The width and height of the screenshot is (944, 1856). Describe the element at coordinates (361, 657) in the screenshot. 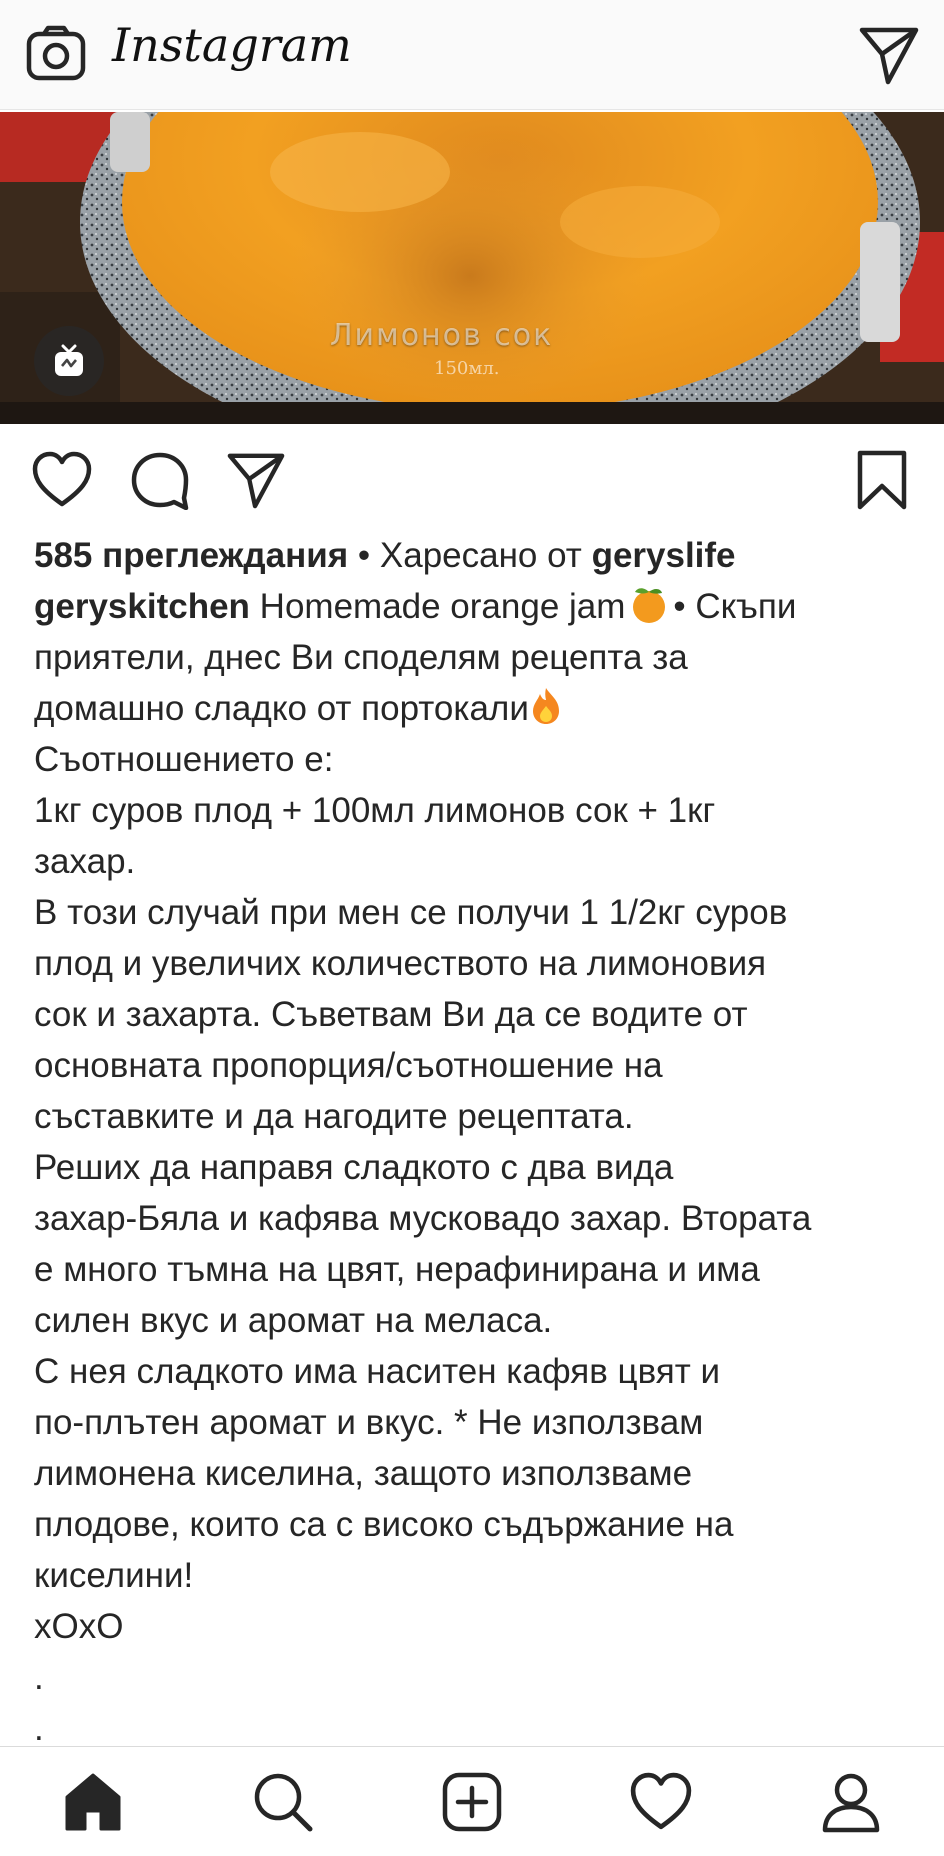

I see `caption-line: приятели, днес Ви споделям рецепта за` at that location.